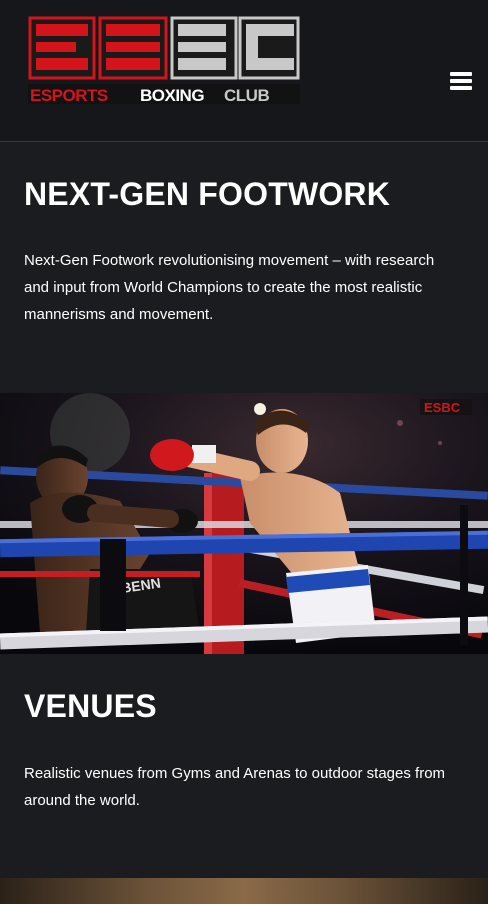  What do you see at coordinates (207, 194) in the screenshot?
I see `section-title: NEXT-GEN FOOTWORK` at bounding box center [207, 194].